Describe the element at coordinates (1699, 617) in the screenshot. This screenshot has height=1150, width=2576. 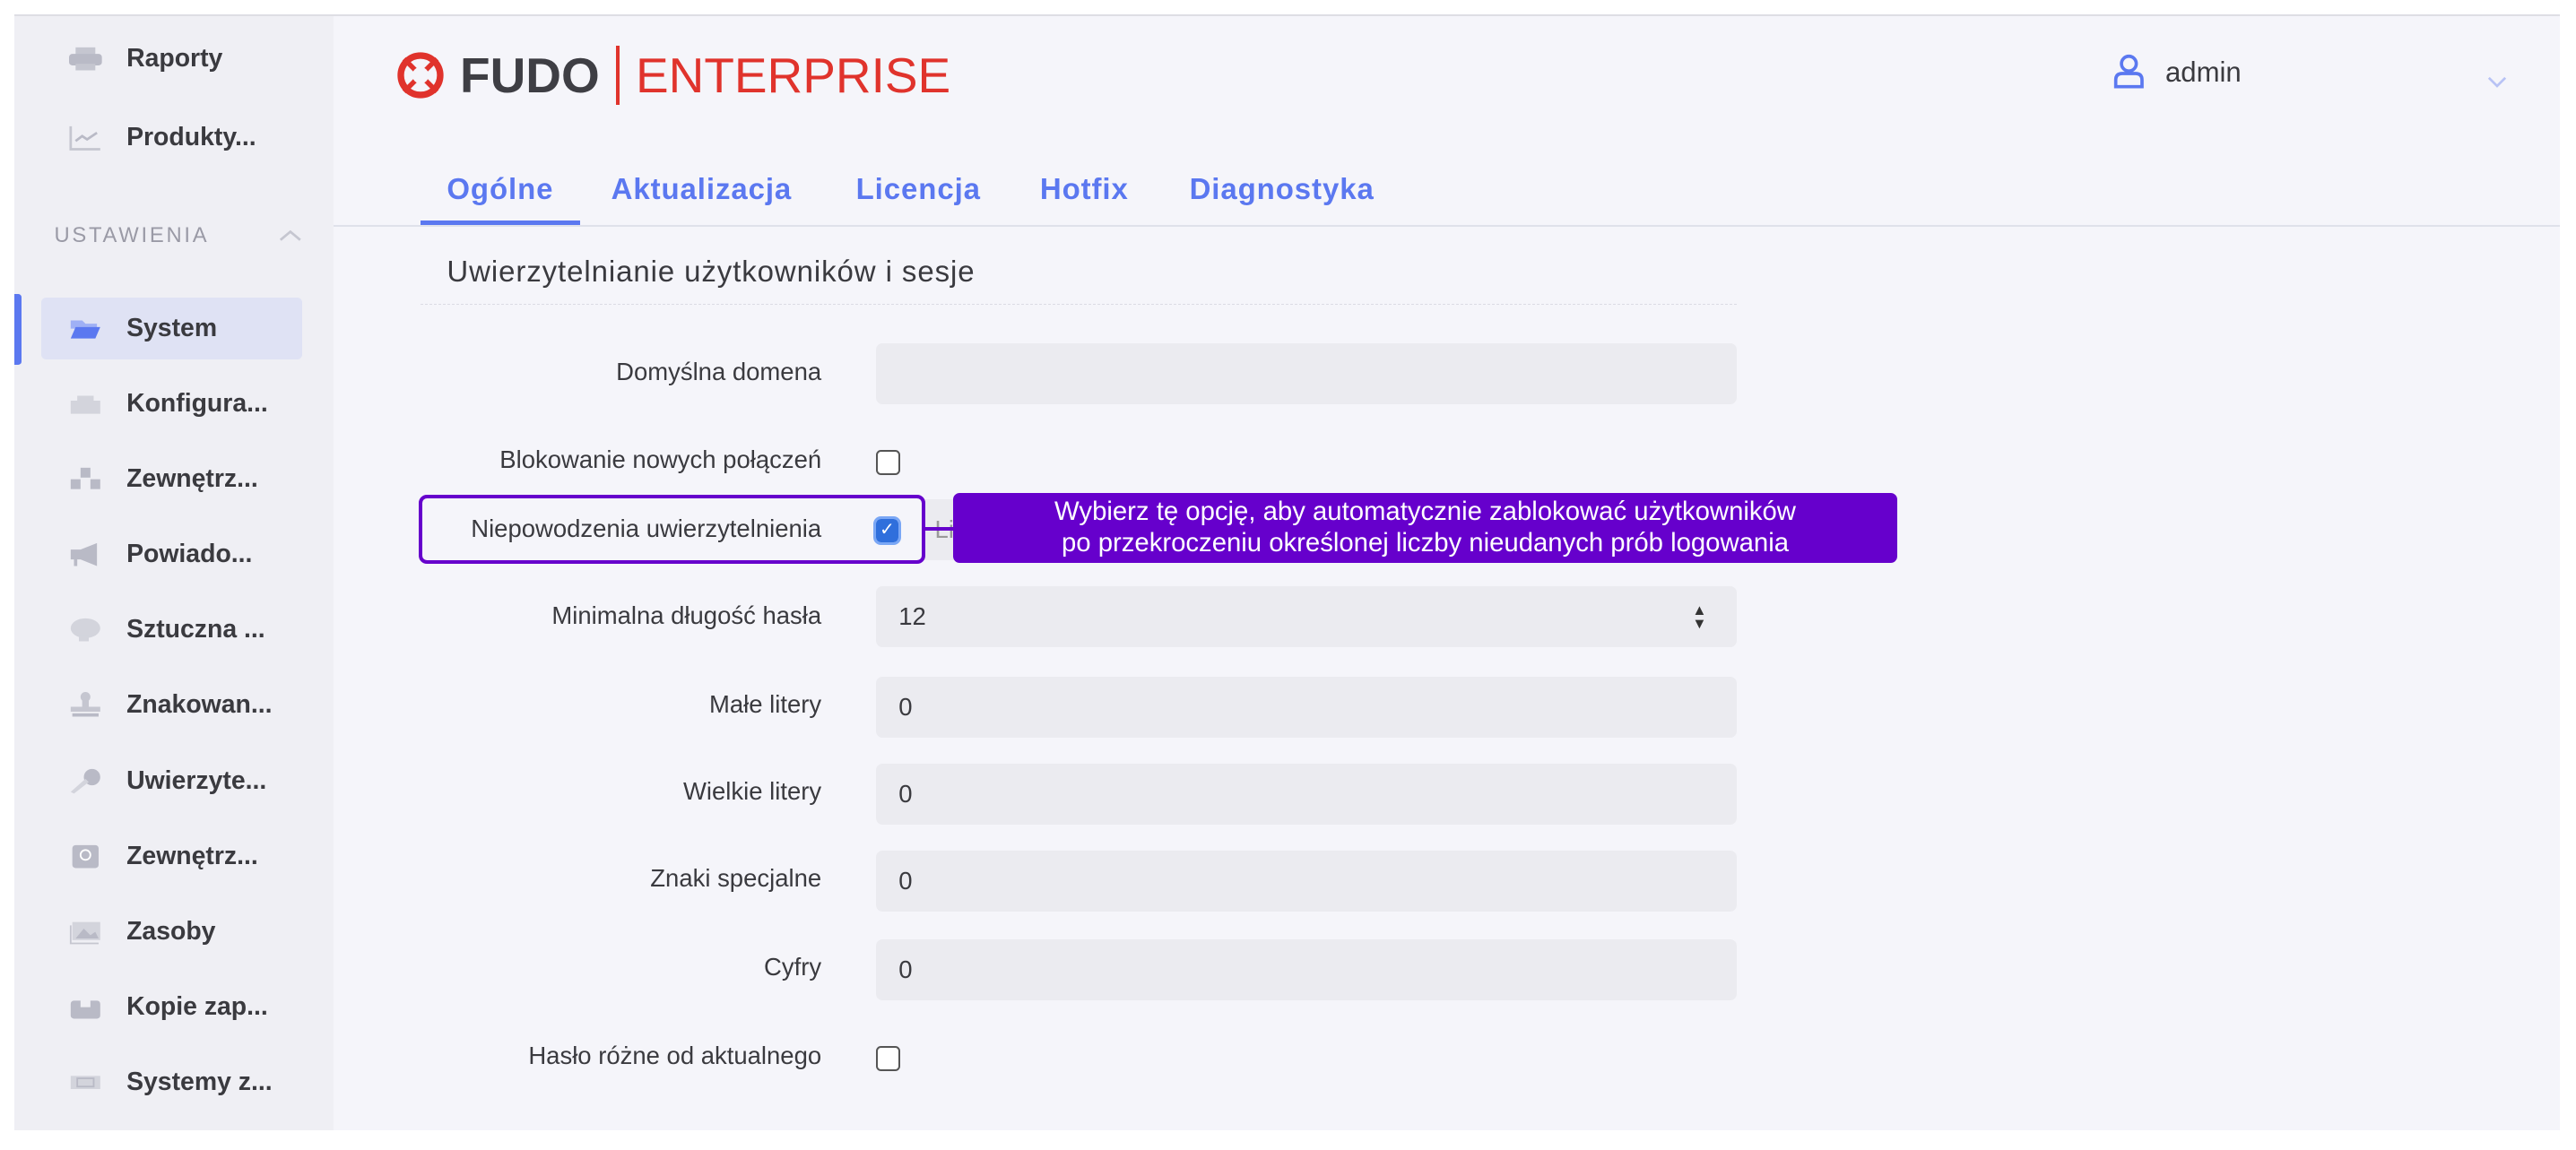
I see `number-spinner-icon: ▲ ▼` at that location.